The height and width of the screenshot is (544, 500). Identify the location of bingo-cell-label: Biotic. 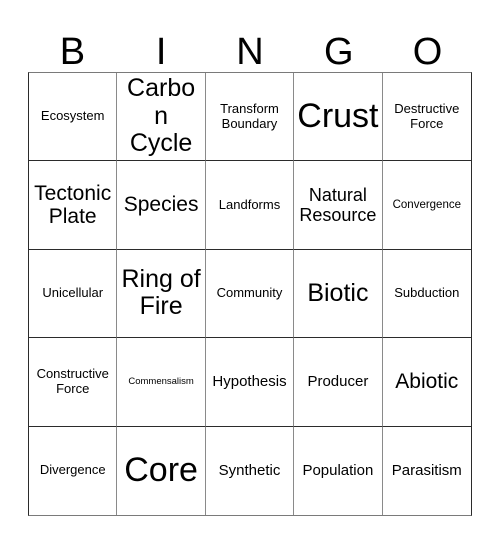
(338, 292).